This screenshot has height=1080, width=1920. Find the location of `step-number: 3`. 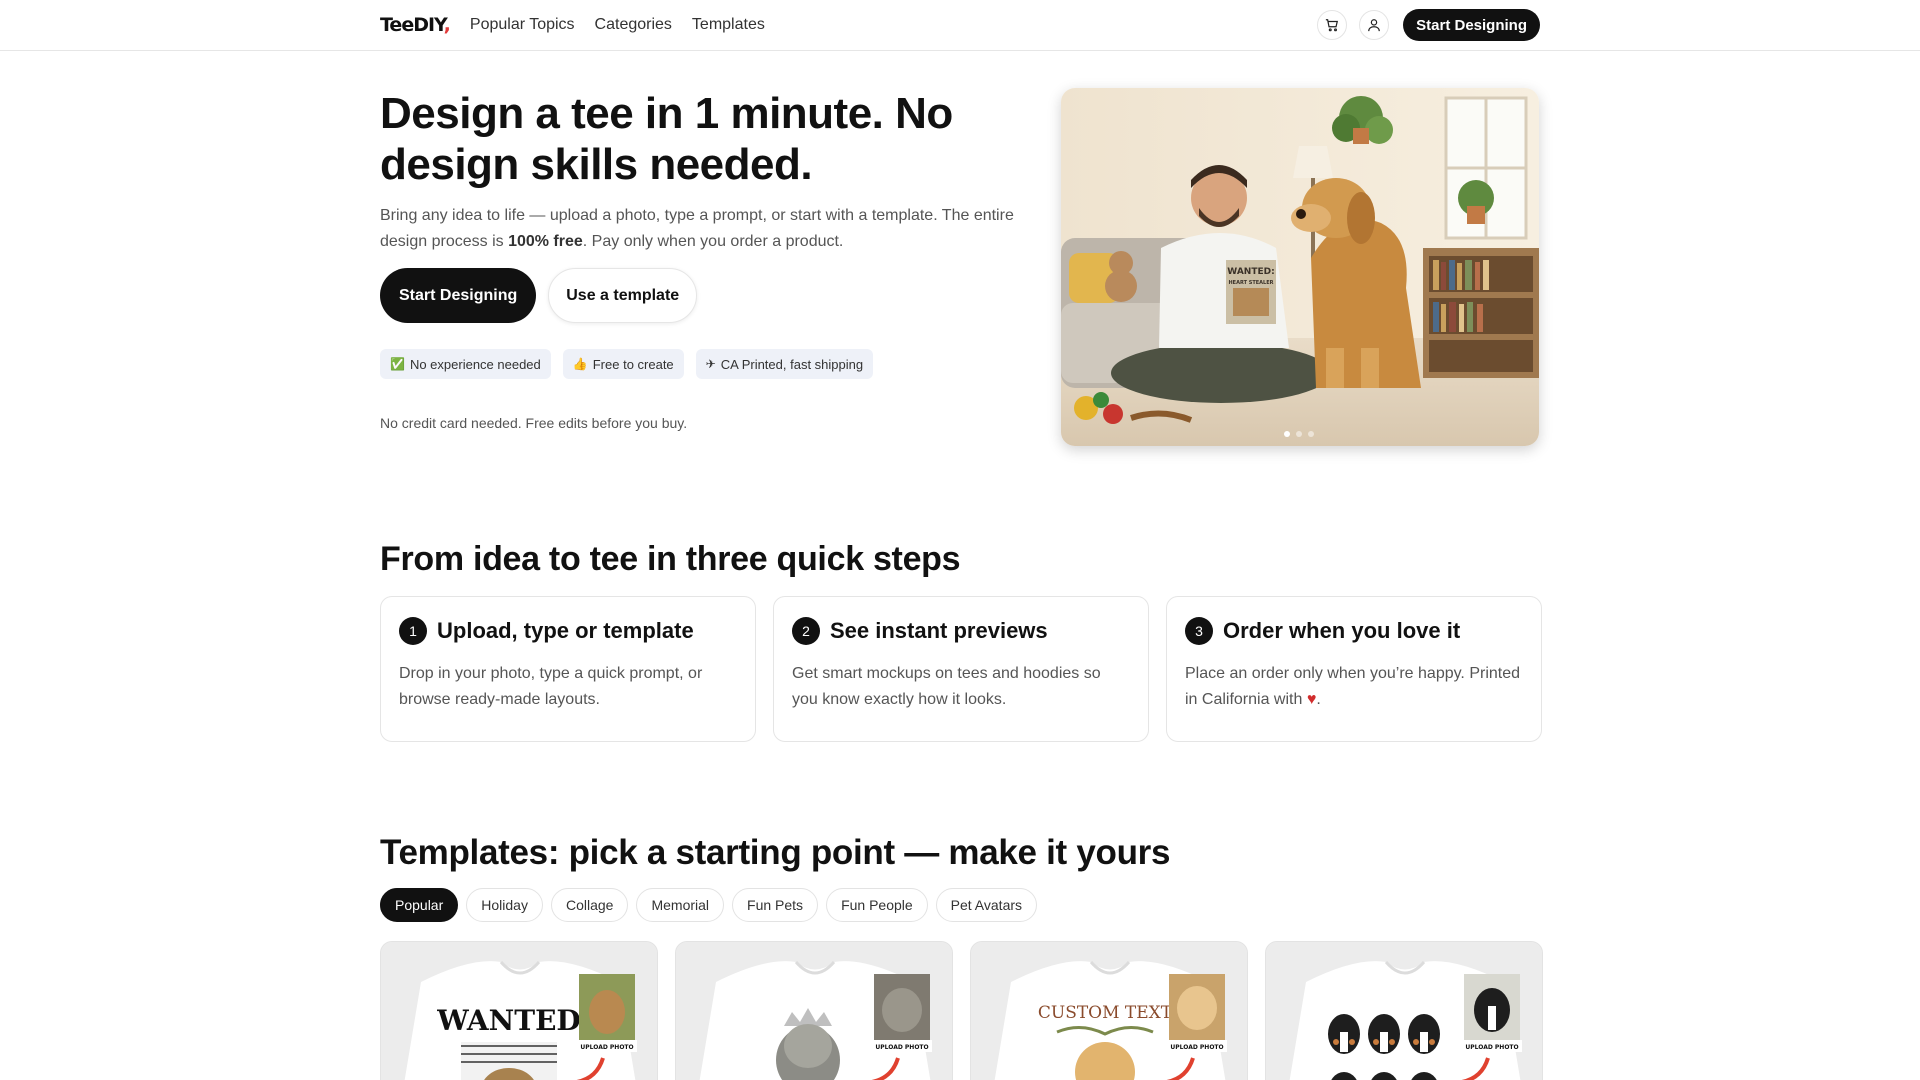

step-number: 3 is located at coordinates (1199, 631).